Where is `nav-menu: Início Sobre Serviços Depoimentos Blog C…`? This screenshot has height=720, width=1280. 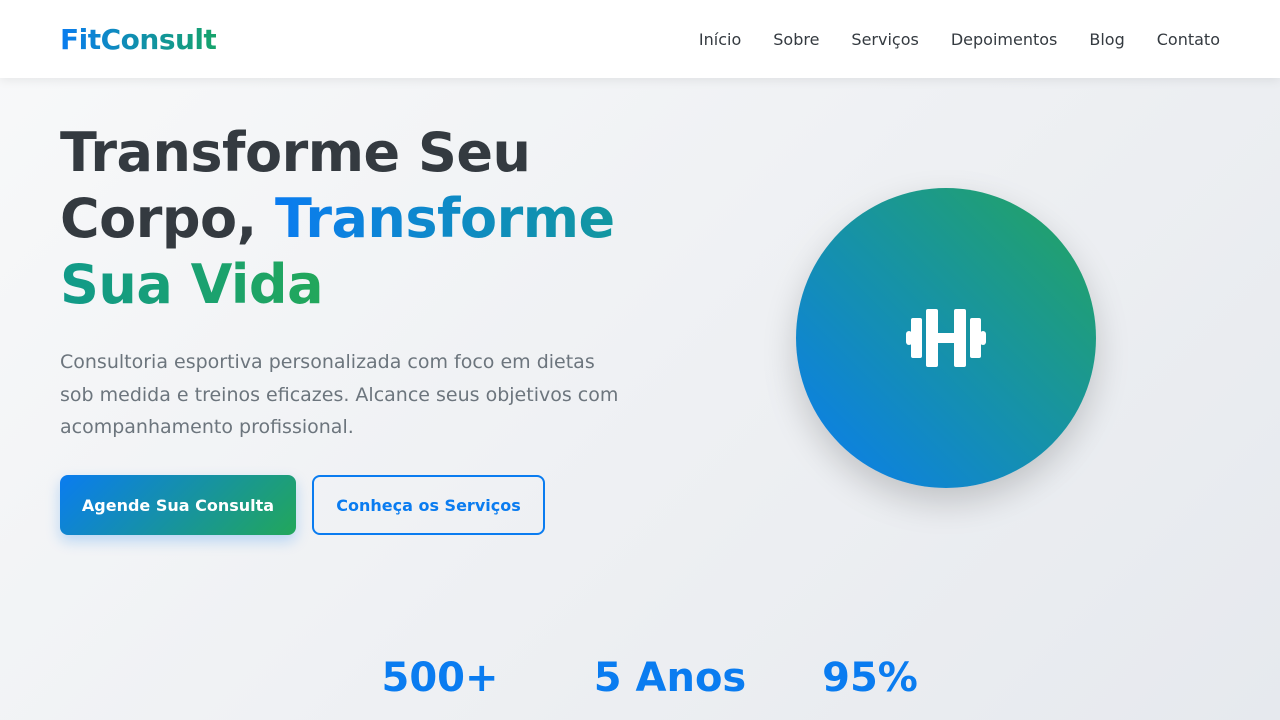
nav-menu: Início Sobre Serviços Depoimentos Blog C… is located at coordinates (959, 39).